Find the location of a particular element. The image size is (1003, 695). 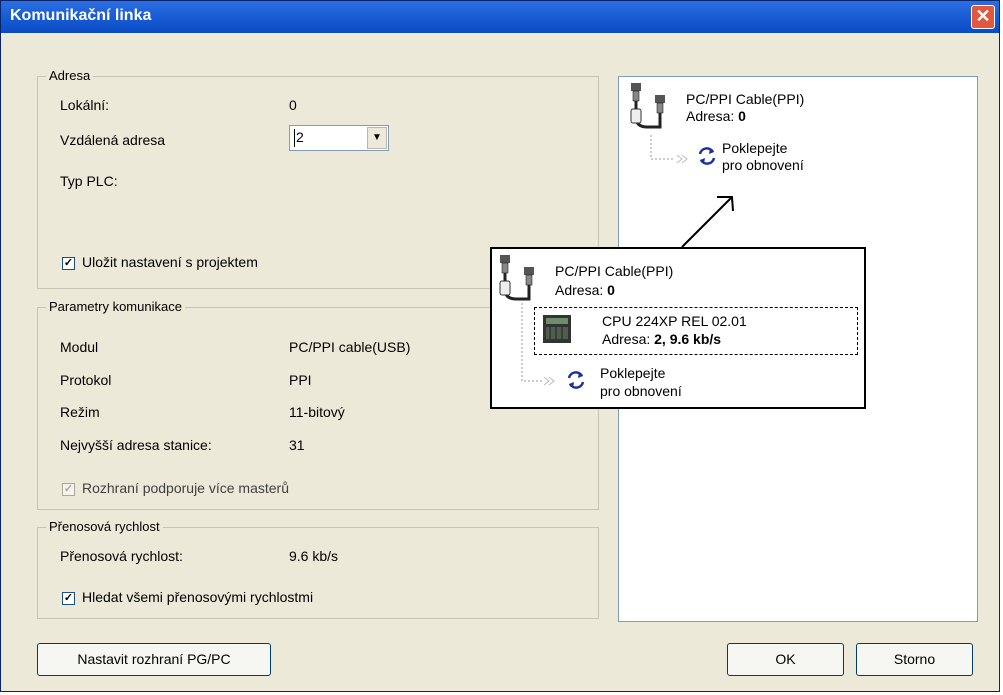

cpu-address-label: Adresa: is located at coordinates (628, 339).